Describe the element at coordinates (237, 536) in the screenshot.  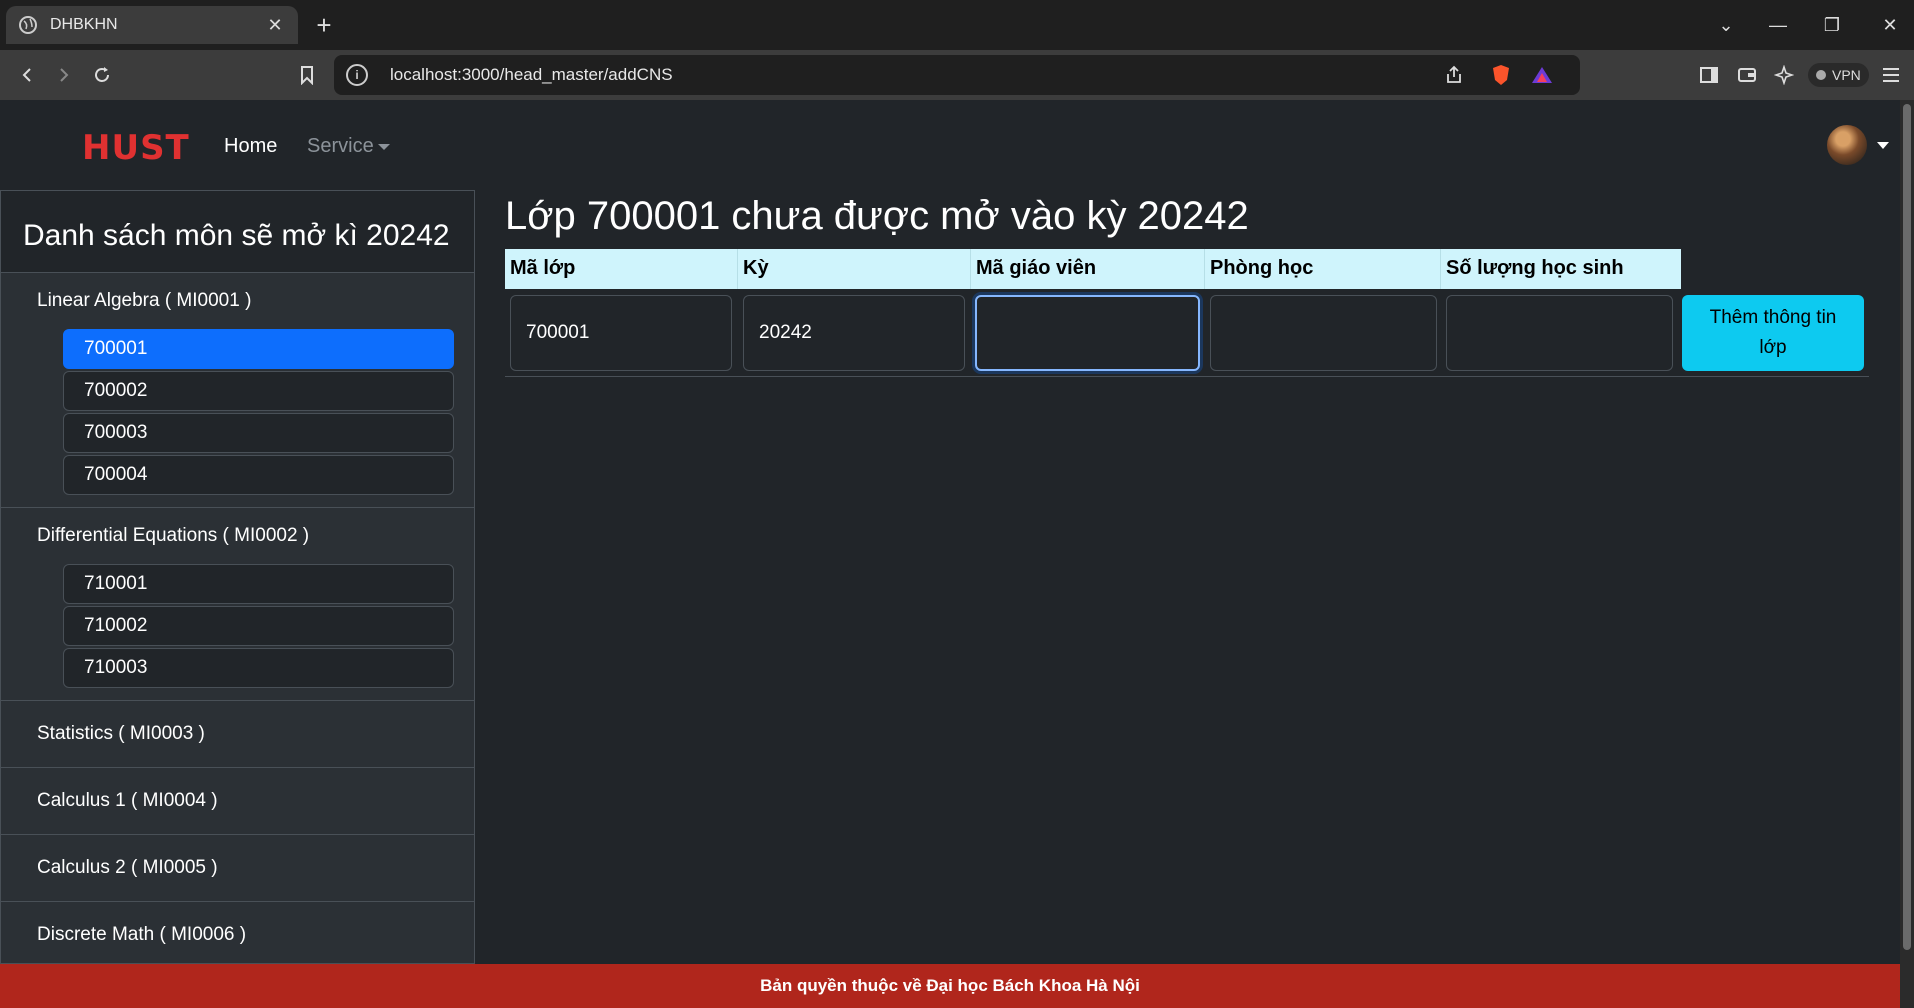
I see `subject-title: Differential Equations ( MI0002 )` at that location.